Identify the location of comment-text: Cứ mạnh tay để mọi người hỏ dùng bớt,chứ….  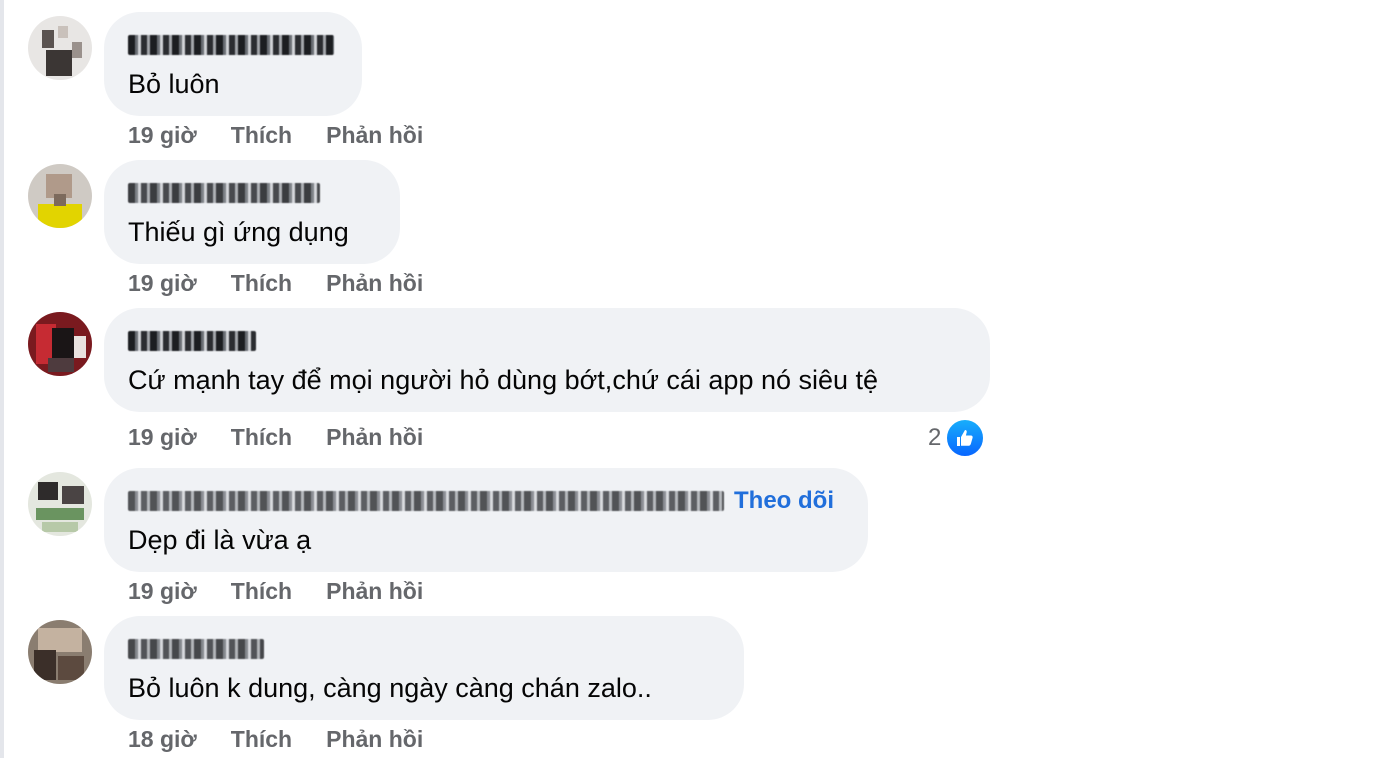
(503, 380).